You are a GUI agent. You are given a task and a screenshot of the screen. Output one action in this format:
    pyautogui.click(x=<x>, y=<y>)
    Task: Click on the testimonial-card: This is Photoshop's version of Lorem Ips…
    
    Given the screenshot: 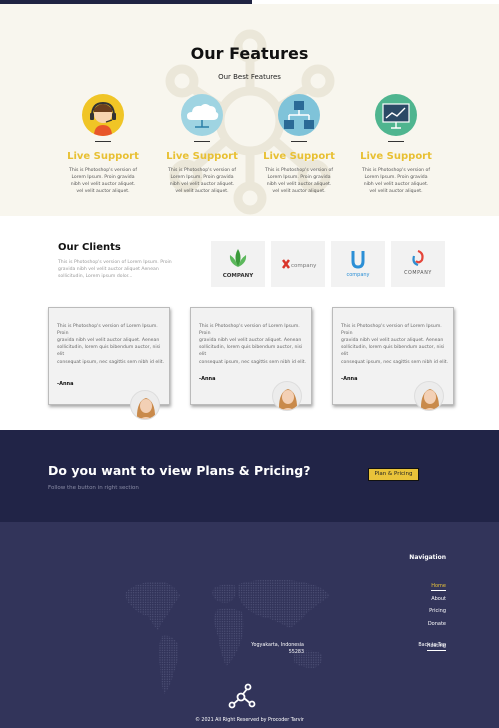 What is the action you would take?
    pyautogui.click(x=109, y=356)
    